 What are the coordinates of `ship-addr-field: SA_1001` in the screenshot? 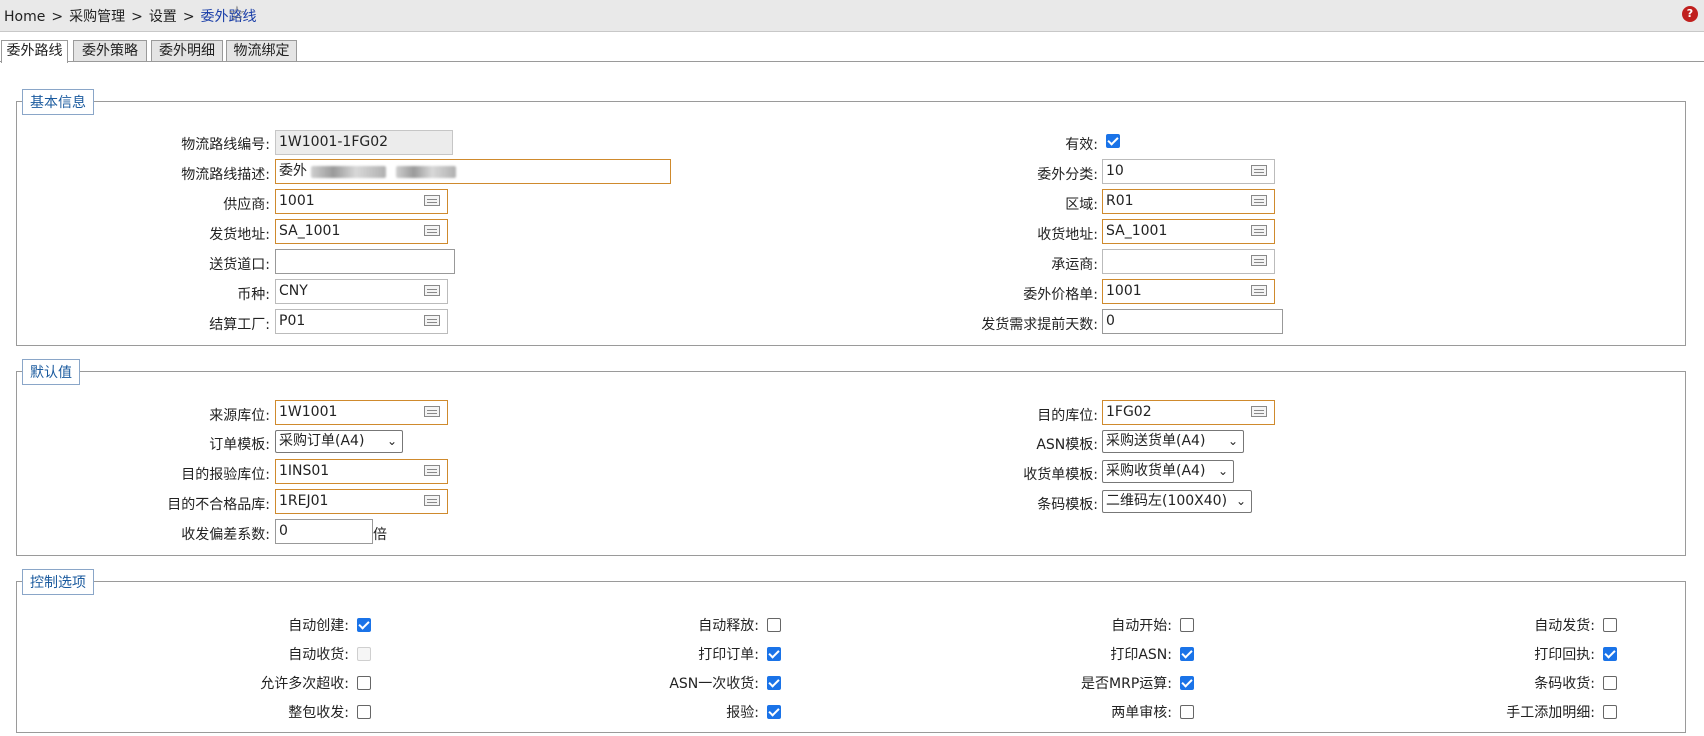 It's located at (361, 231).